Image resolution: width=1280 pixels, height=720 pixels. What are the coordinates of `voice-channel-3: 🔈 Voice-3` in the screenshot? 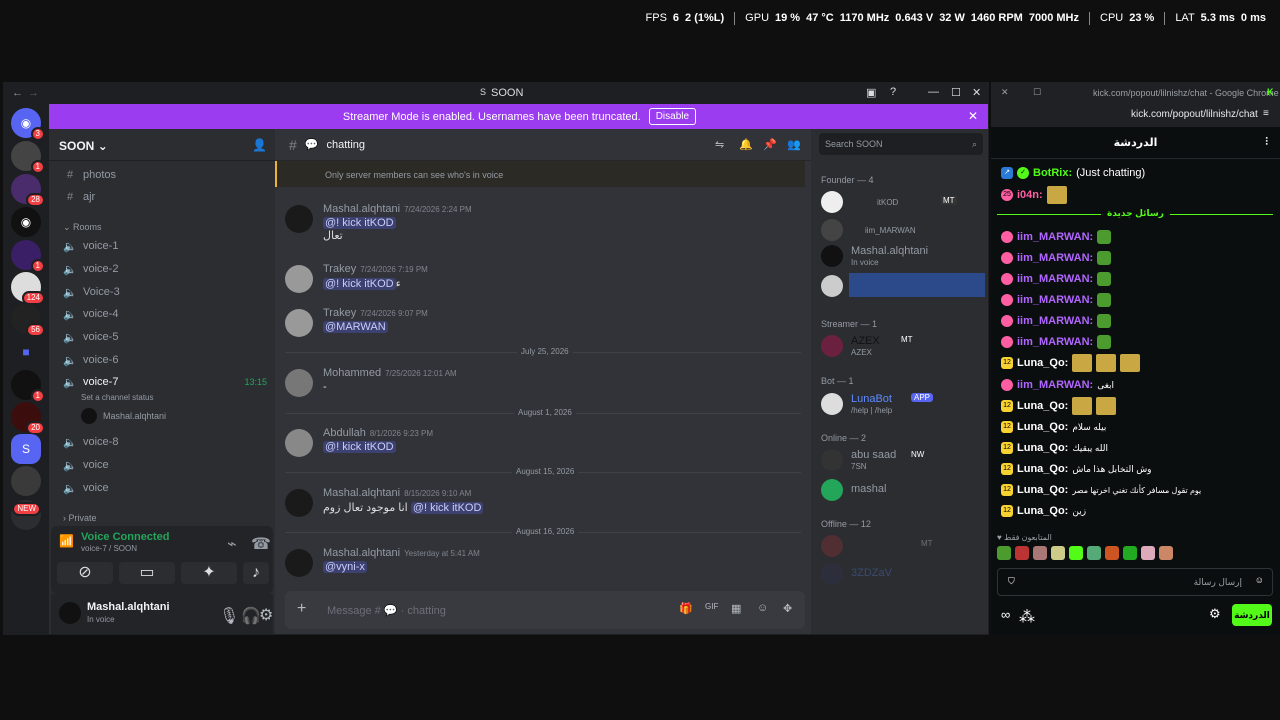 It's located at (162, 292).